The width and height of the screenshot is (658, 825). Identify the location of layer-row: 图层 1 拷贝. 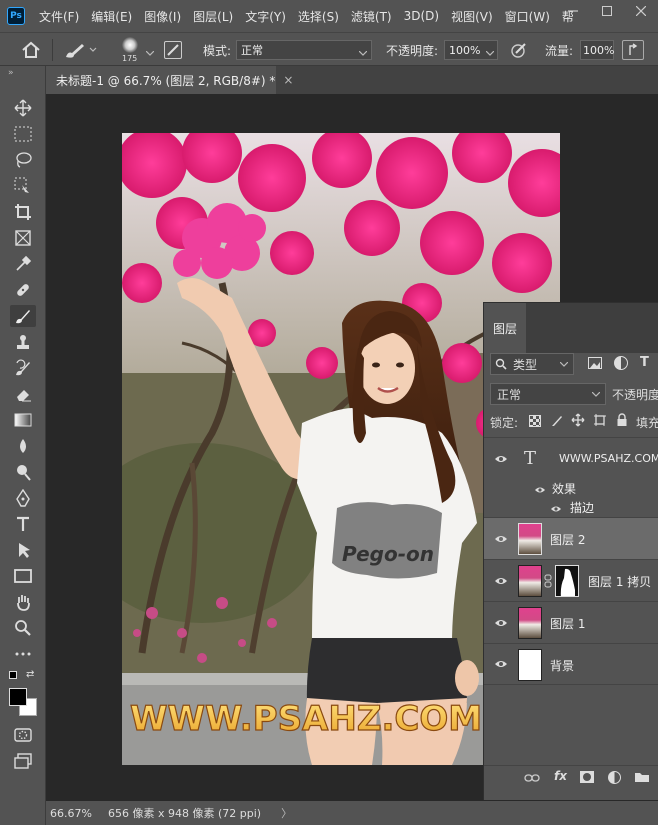
(571, 580).